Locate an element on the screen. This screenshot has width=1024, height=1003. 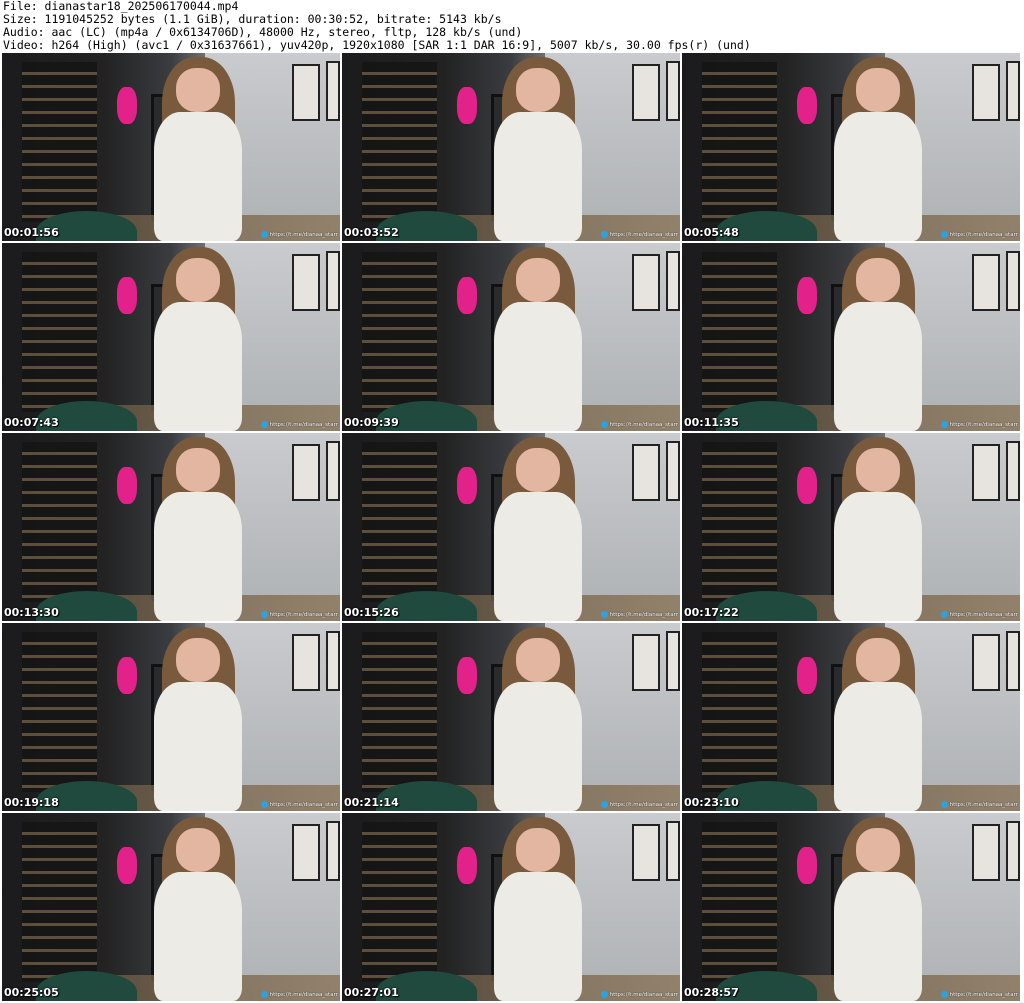
video-frame-thumbnail: 00:13:30 https://t.me/dianaa_starr is located at coordinates (171, 527).